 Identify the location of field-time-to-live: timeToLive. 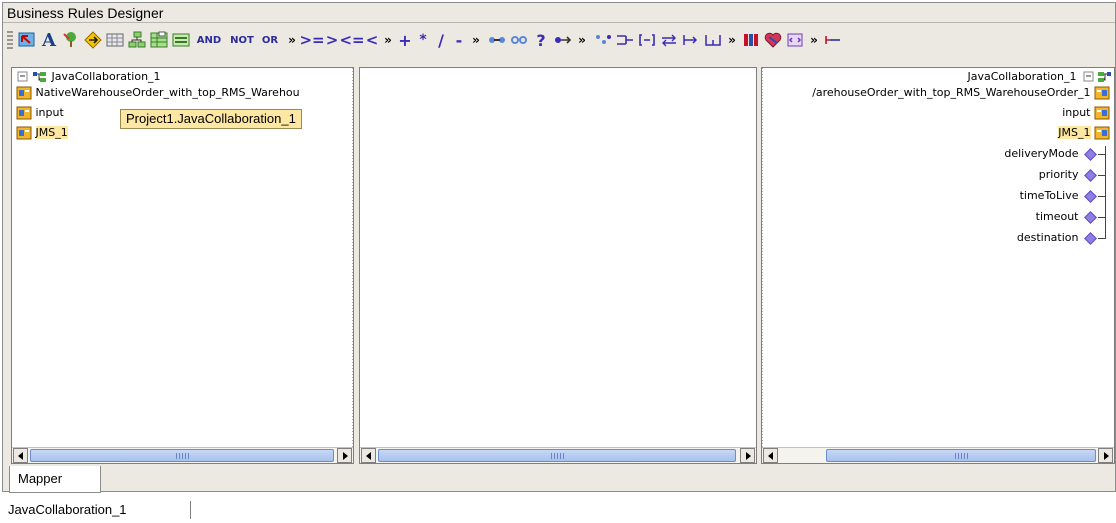
(1063, 196).